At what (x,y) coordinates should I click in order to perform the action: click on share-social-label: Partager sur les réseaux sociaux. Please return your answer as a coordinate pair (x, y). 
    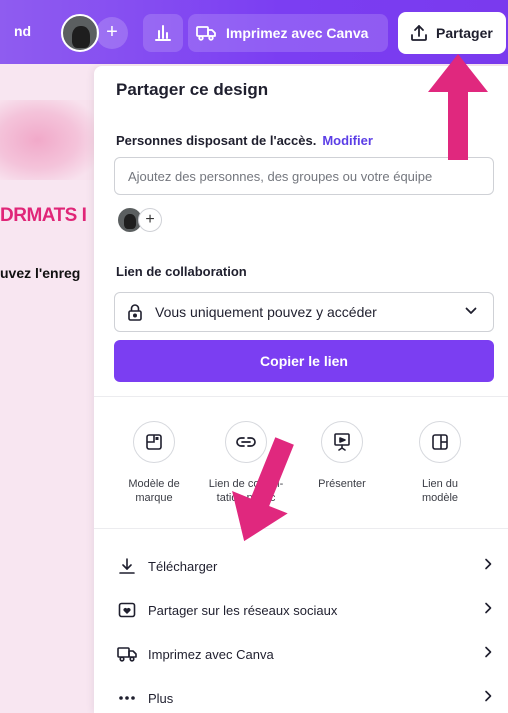
    Looking at the image, I should click on (243, 610).